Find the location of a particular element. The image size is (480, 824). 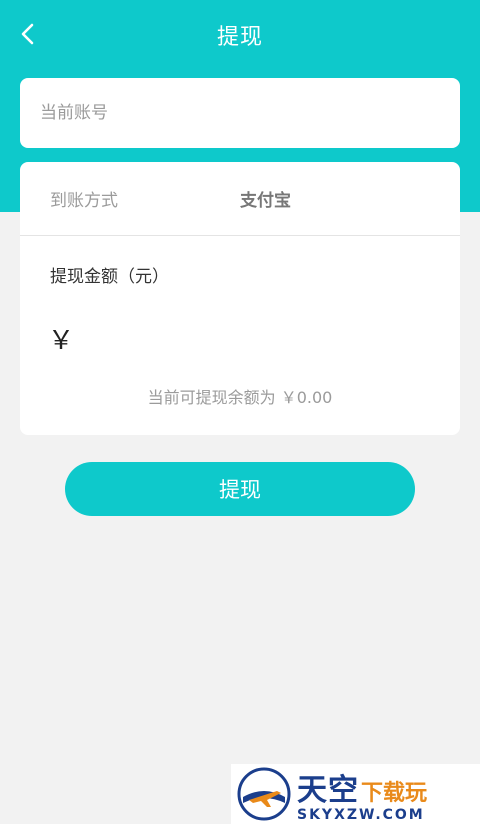

payout-method-row: 到账方式 支付宝 is located at coordinates (240, 199).